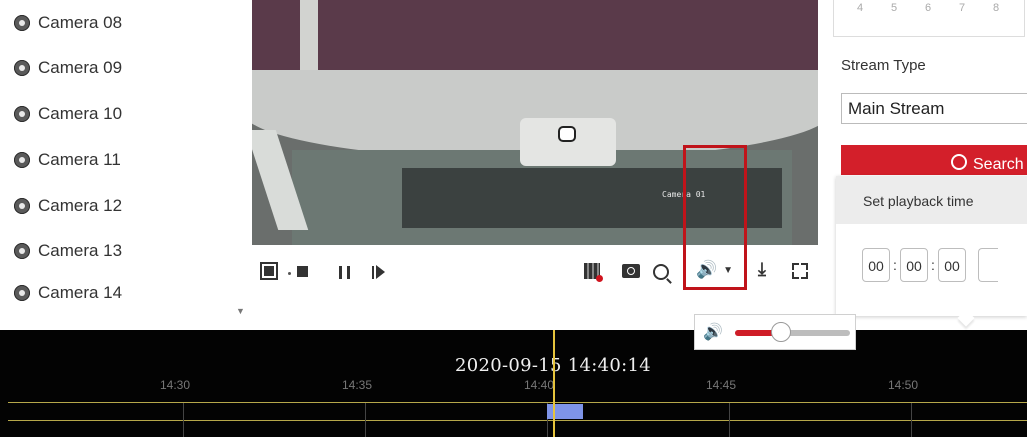 Image resolution: width=1027 pixels, height=437 pixels. I want to click on stream-type-select: Main Stream, so click(934, 108).